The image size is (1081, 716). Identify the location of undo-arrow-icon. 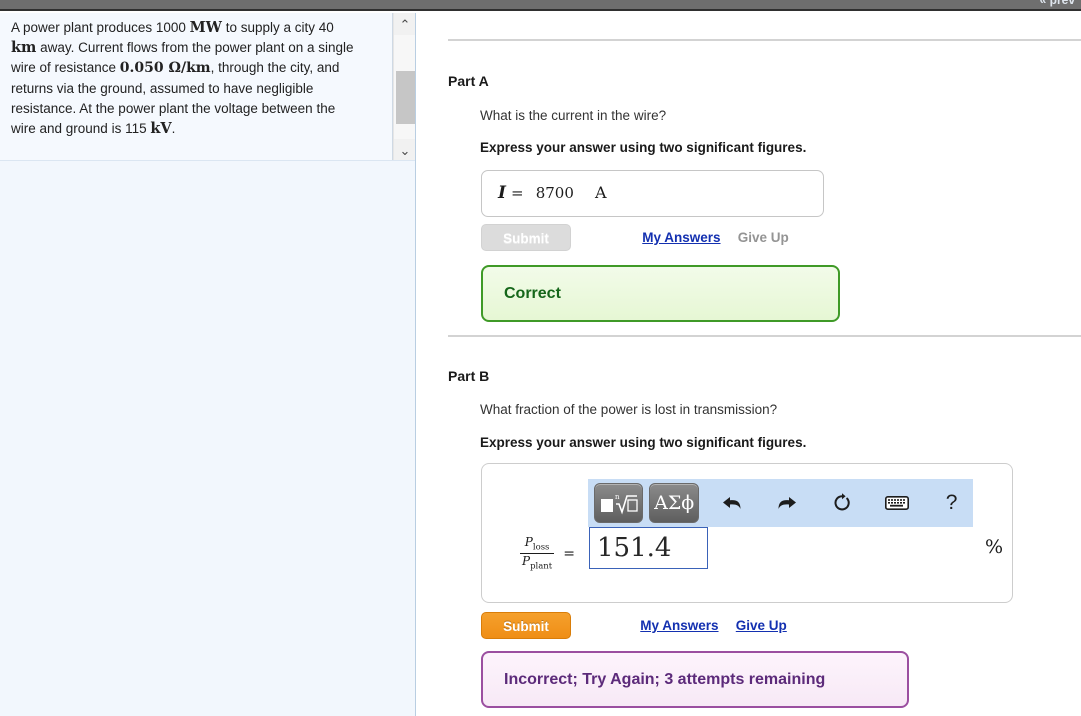
(732, 503).